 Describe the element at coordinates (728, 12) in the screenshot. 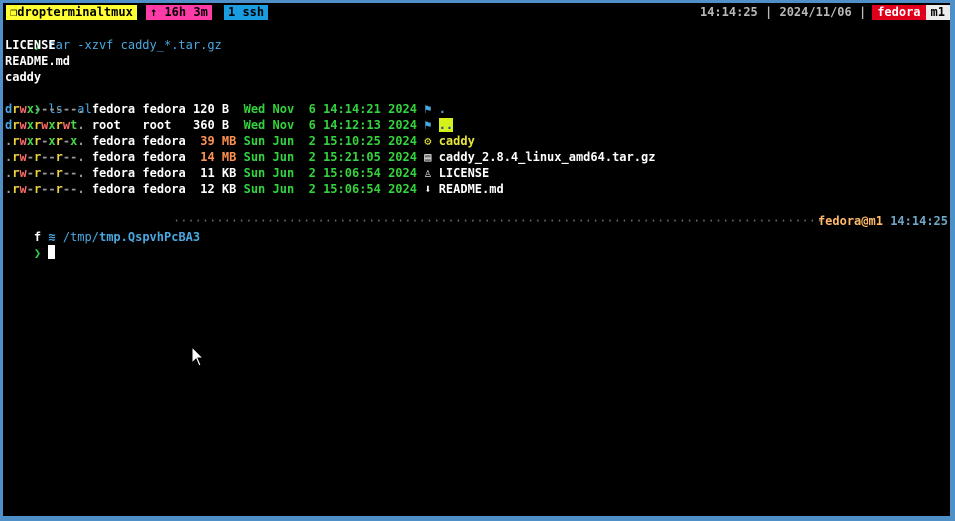

I see `status-time: 14:14:25` at that location.